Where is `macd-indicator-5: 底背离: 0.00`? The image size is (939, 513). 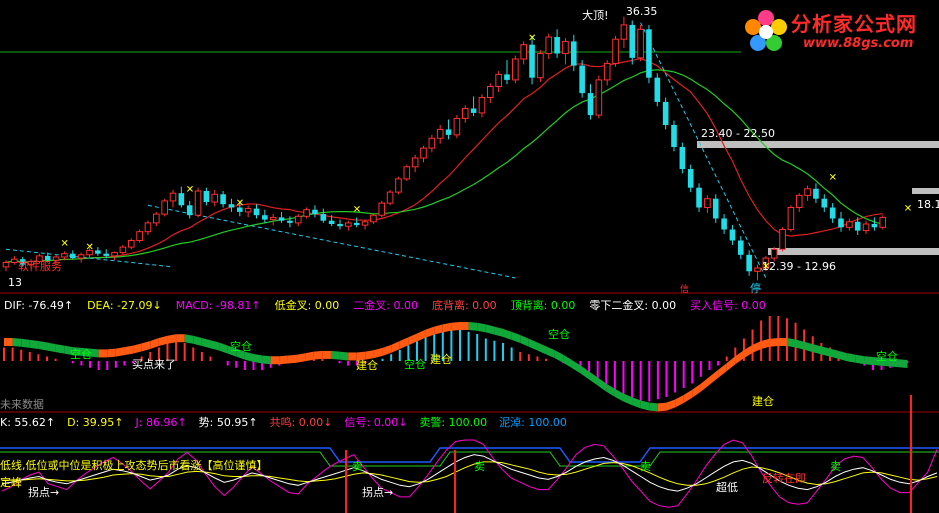
macd-indicator-5: 底背离: 0.00 is located at coordinates (464, 305).